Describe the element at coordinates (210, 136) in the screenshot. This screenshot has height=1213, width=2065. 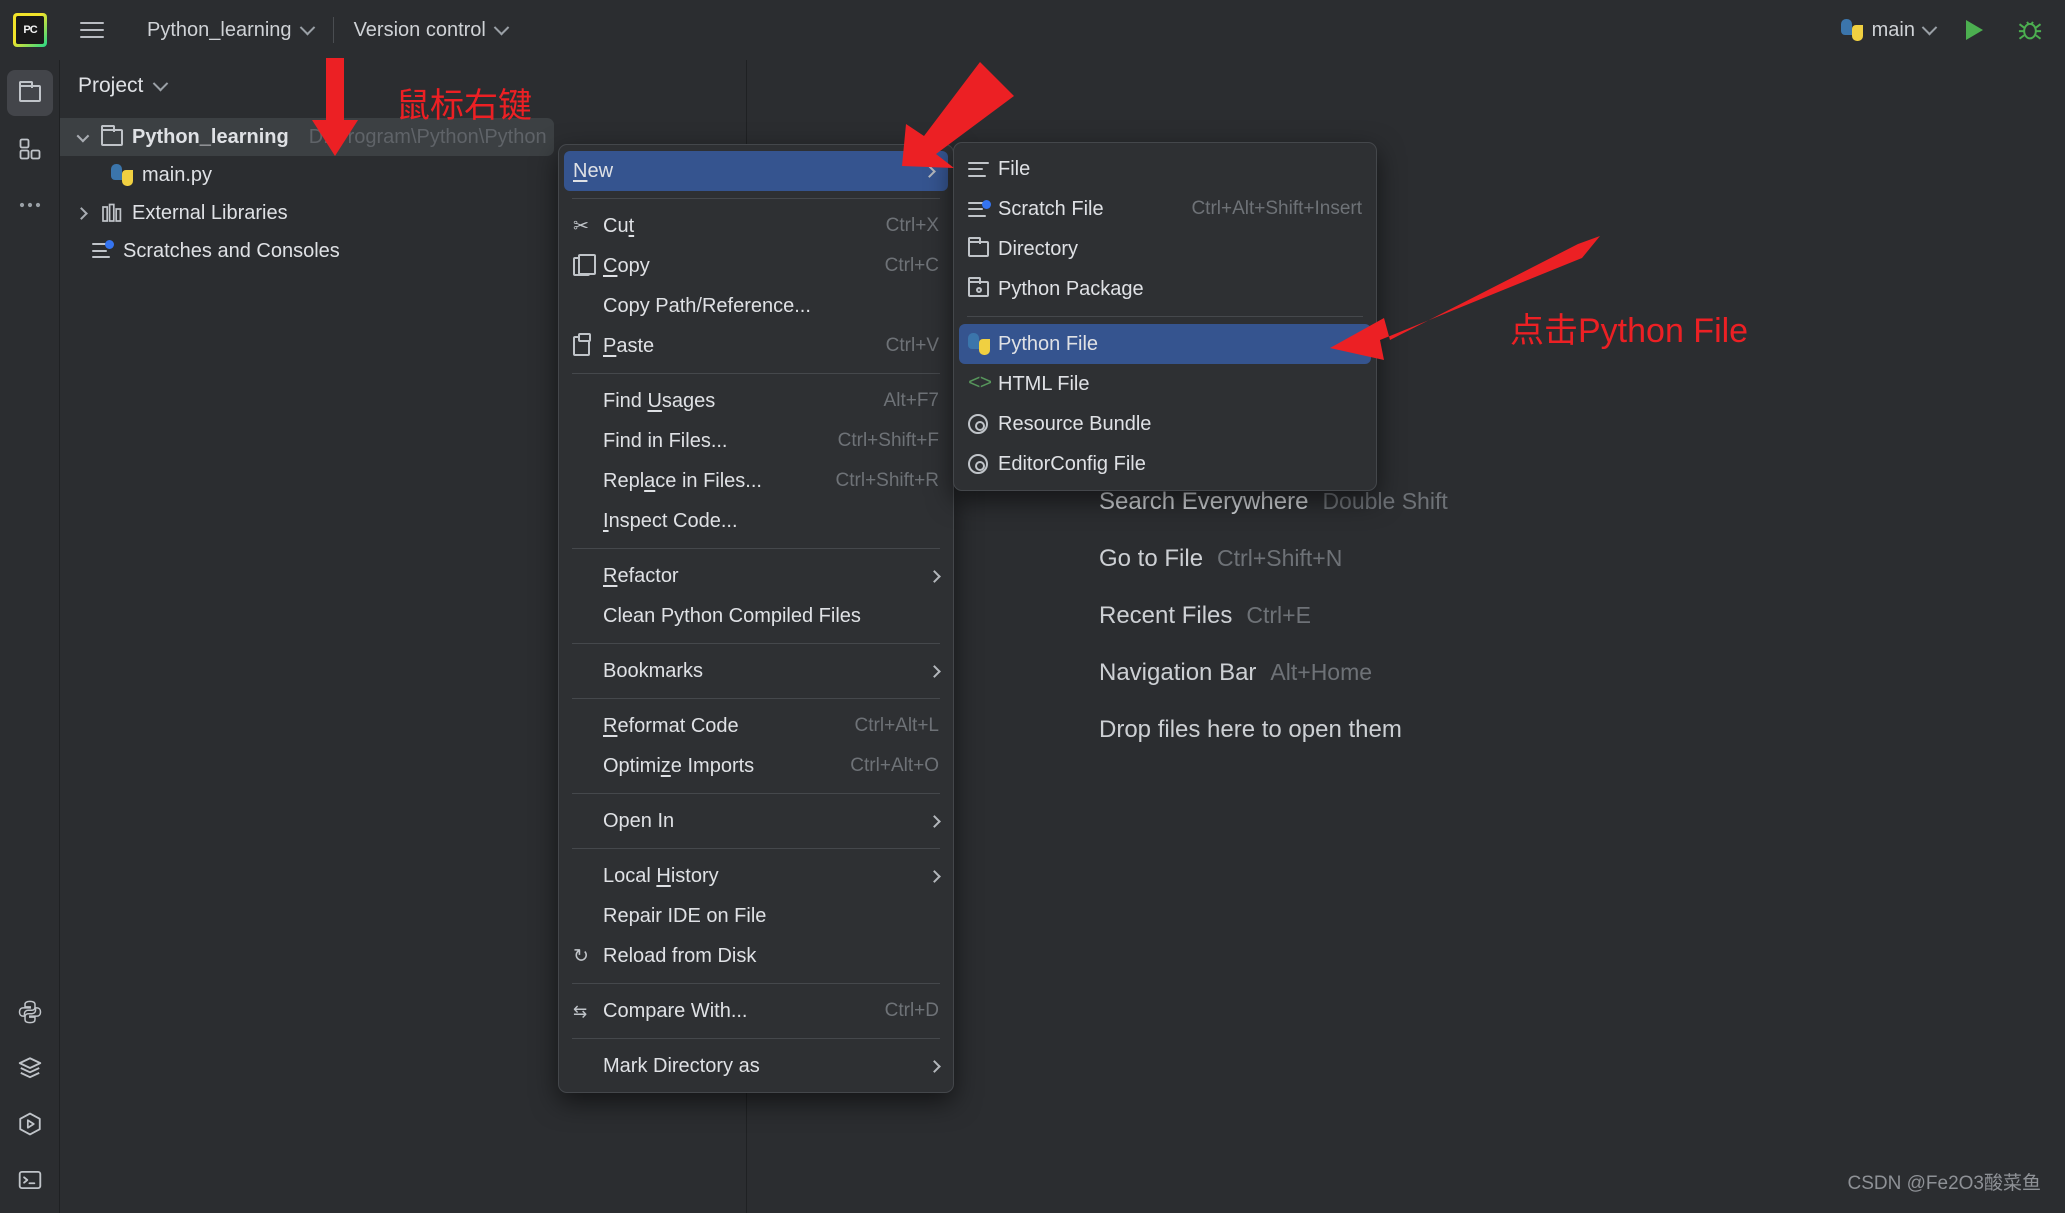
I see `tree-item-label: Python_learning` at that location.